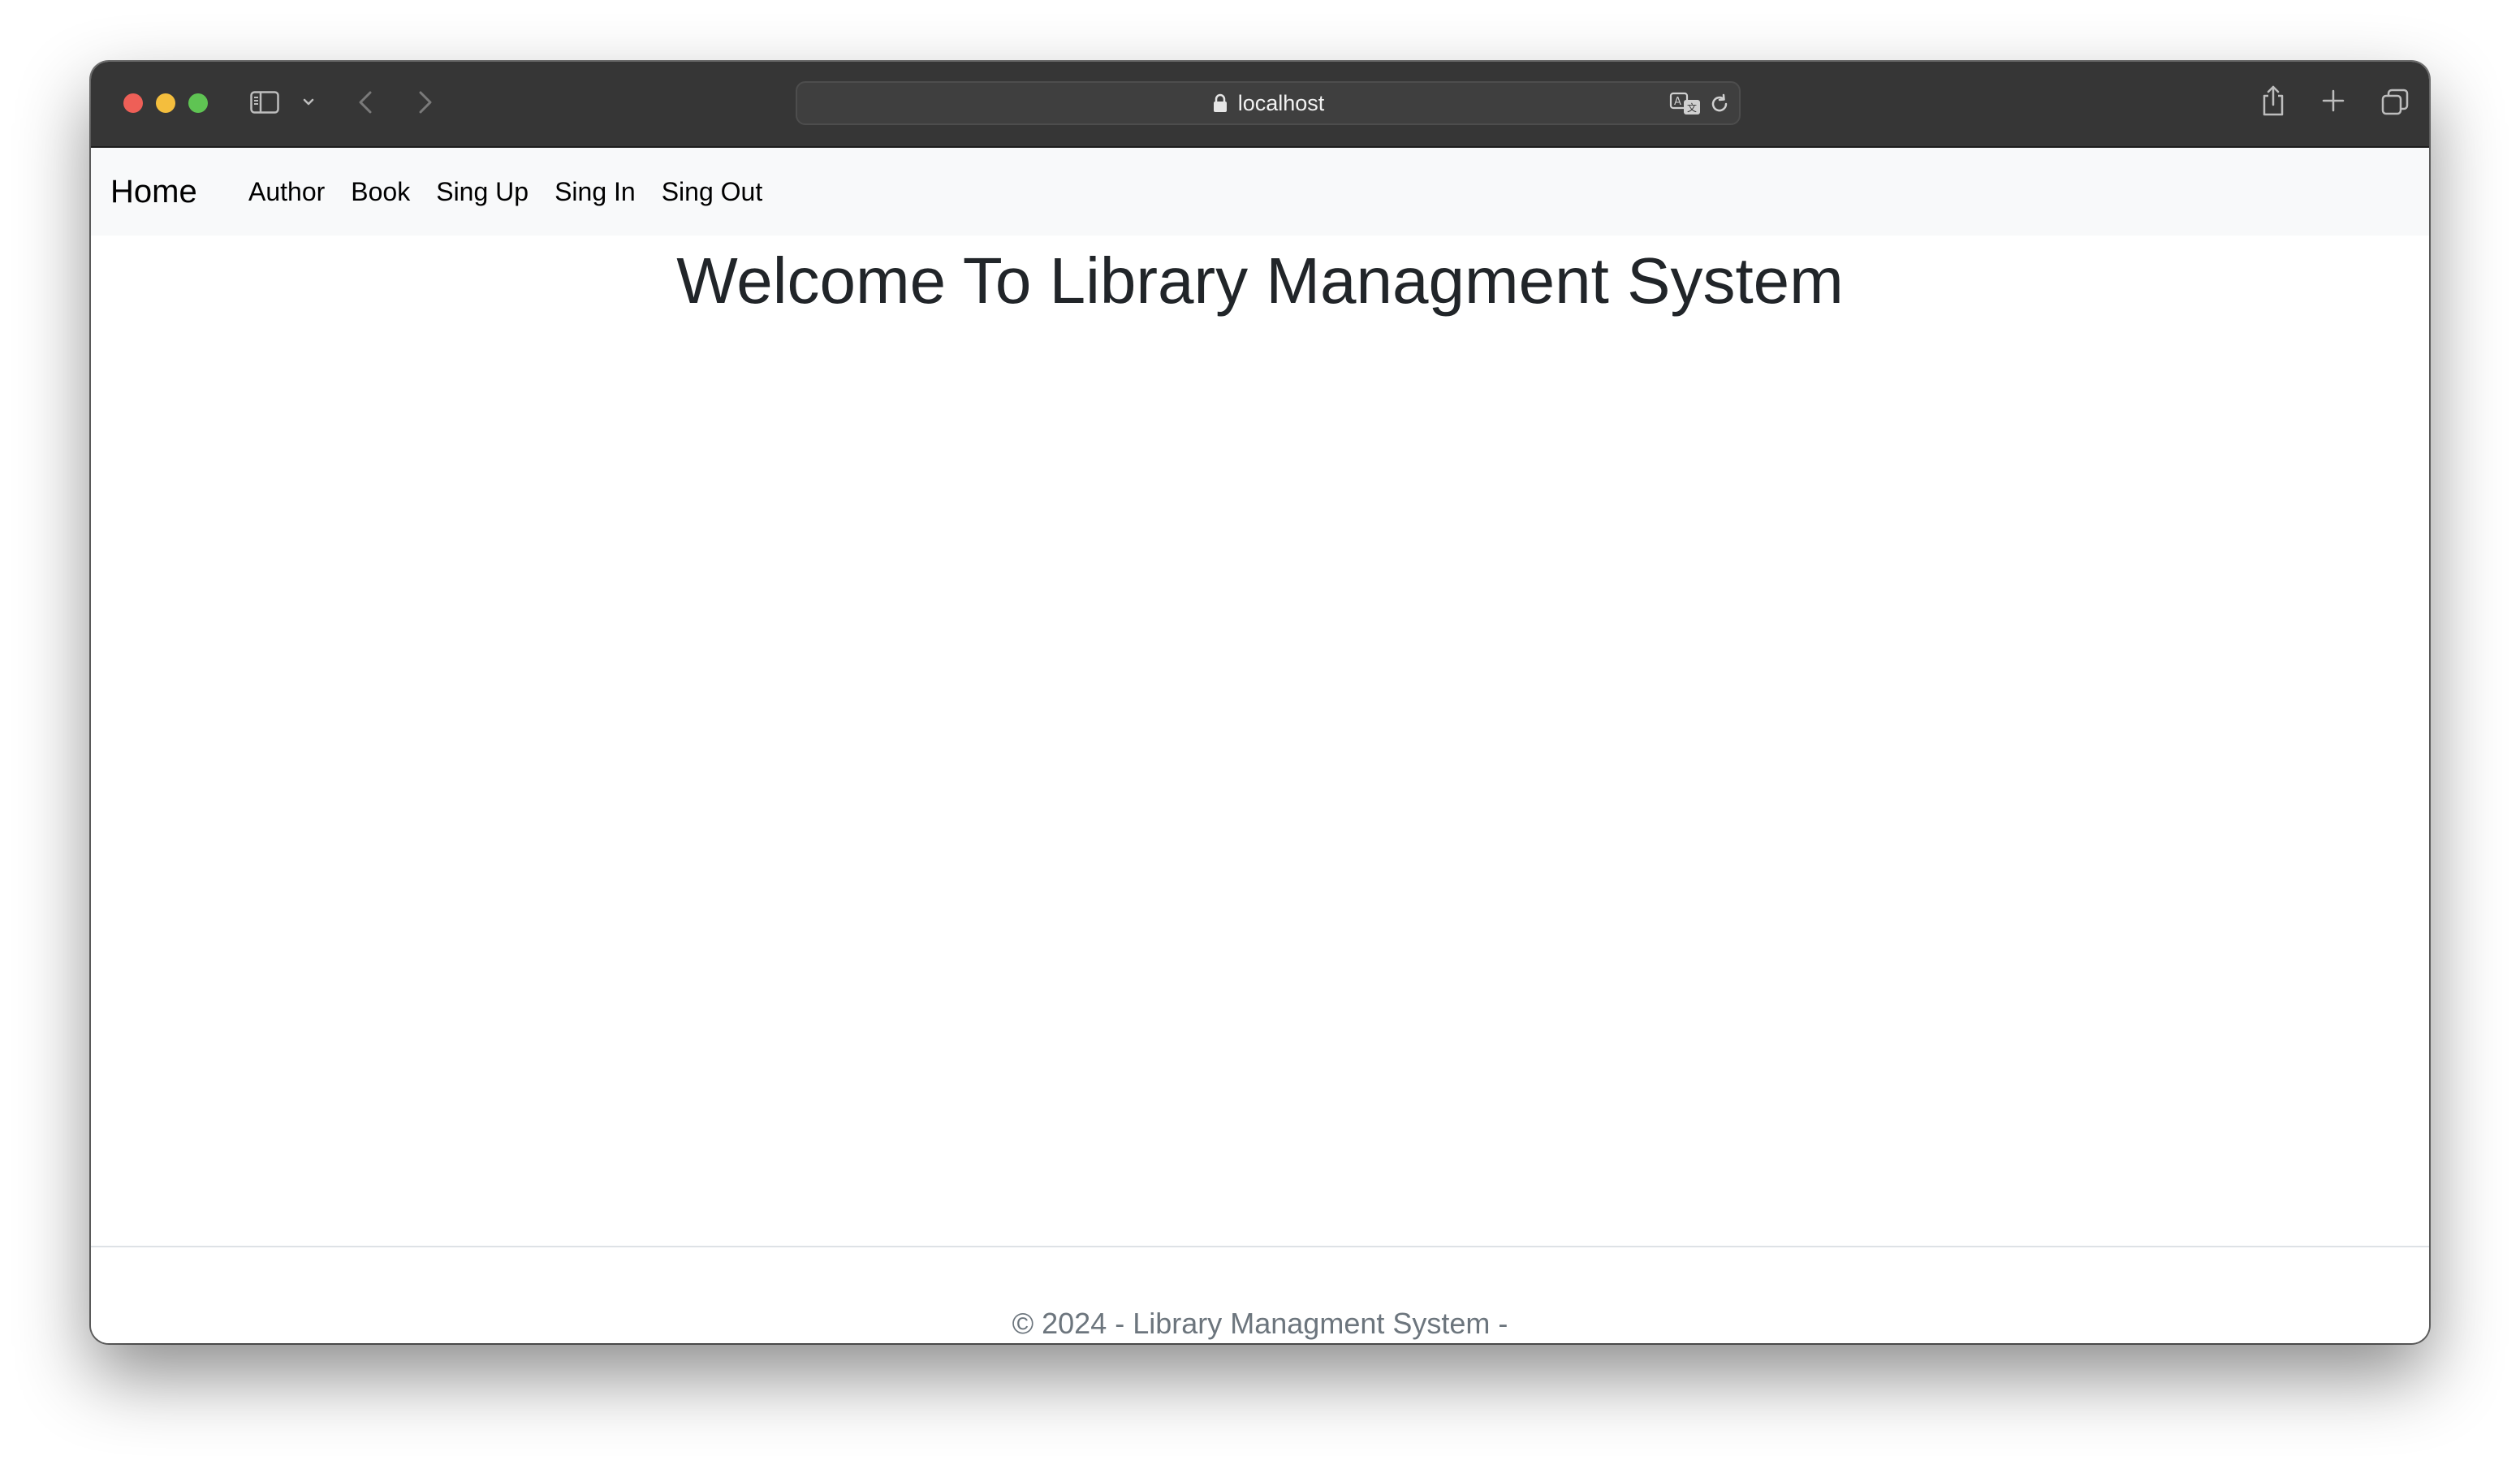 The height and width of the screenshot is (1465, 2520). I want to click on plus-icon, so click(2333, 101).